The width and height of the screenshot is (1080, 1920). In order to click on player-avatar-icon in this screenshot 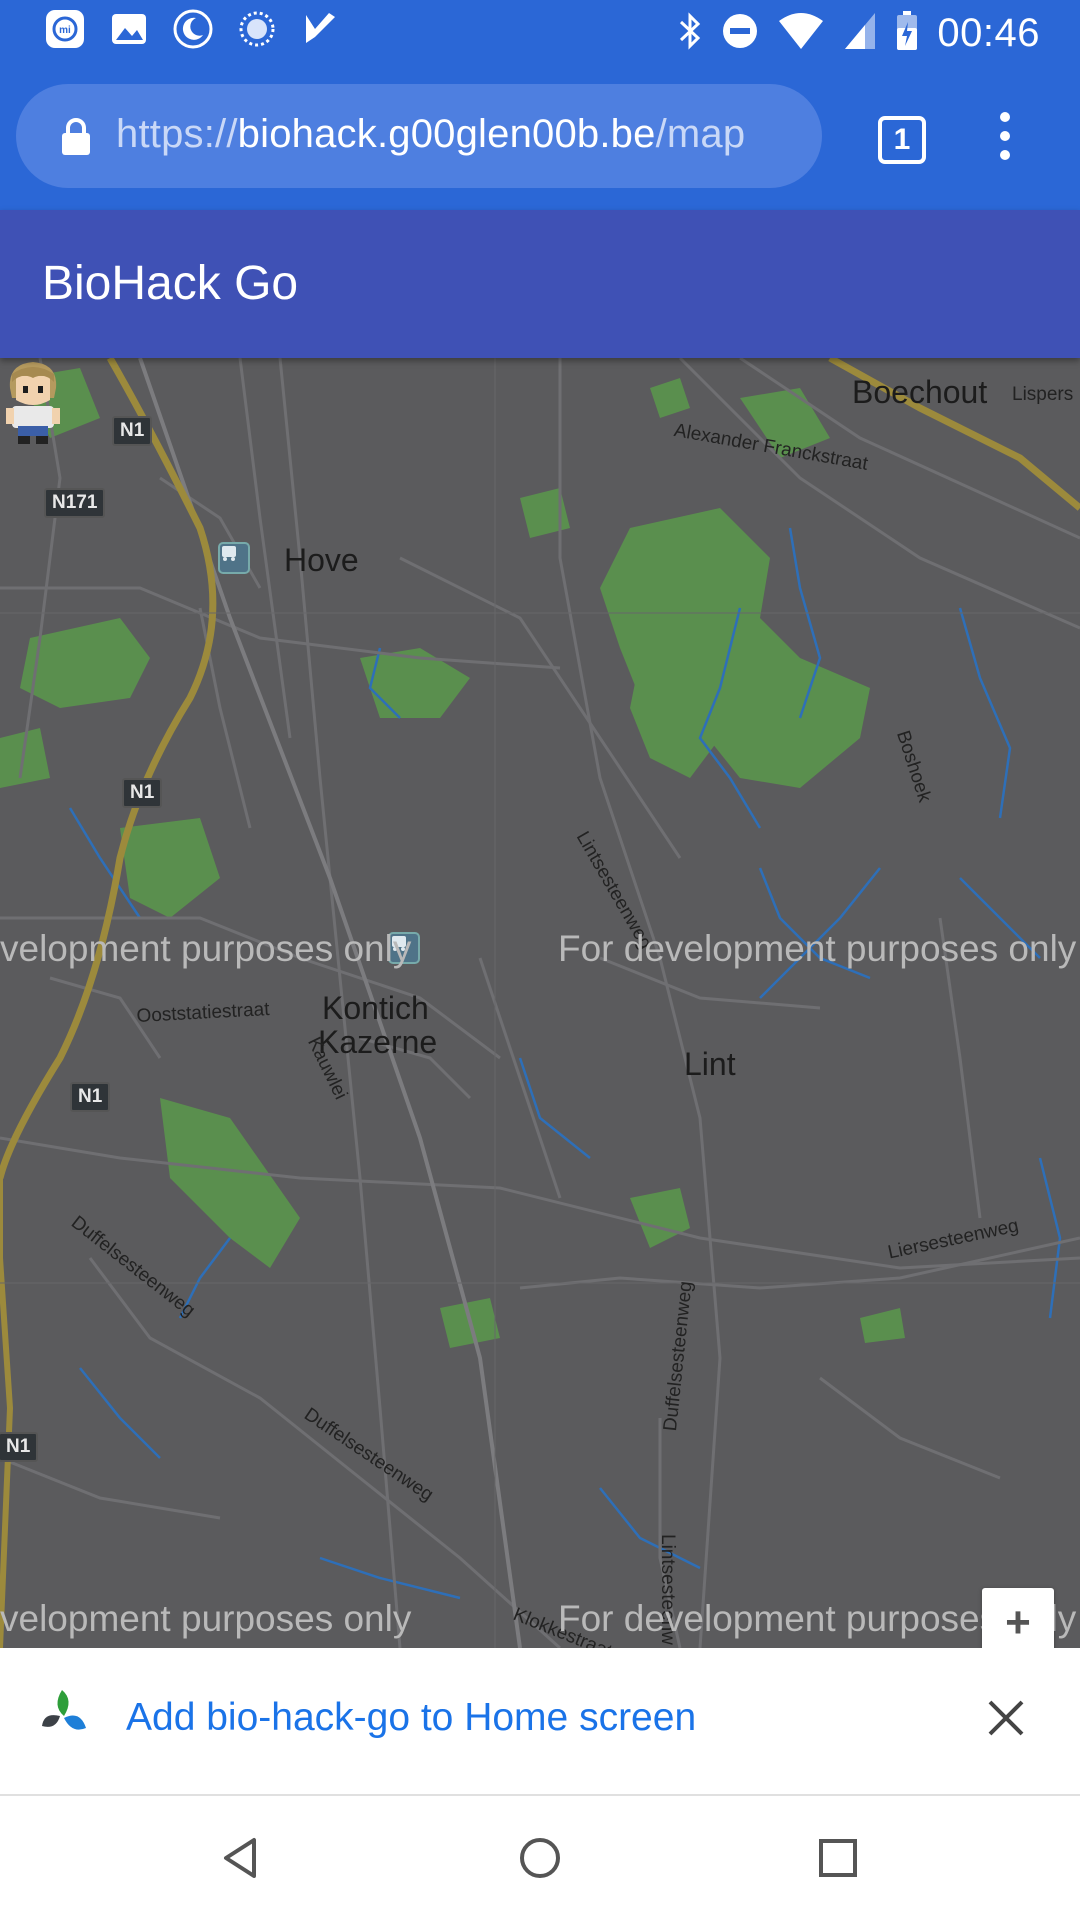, I will do `click(33, 401)`.